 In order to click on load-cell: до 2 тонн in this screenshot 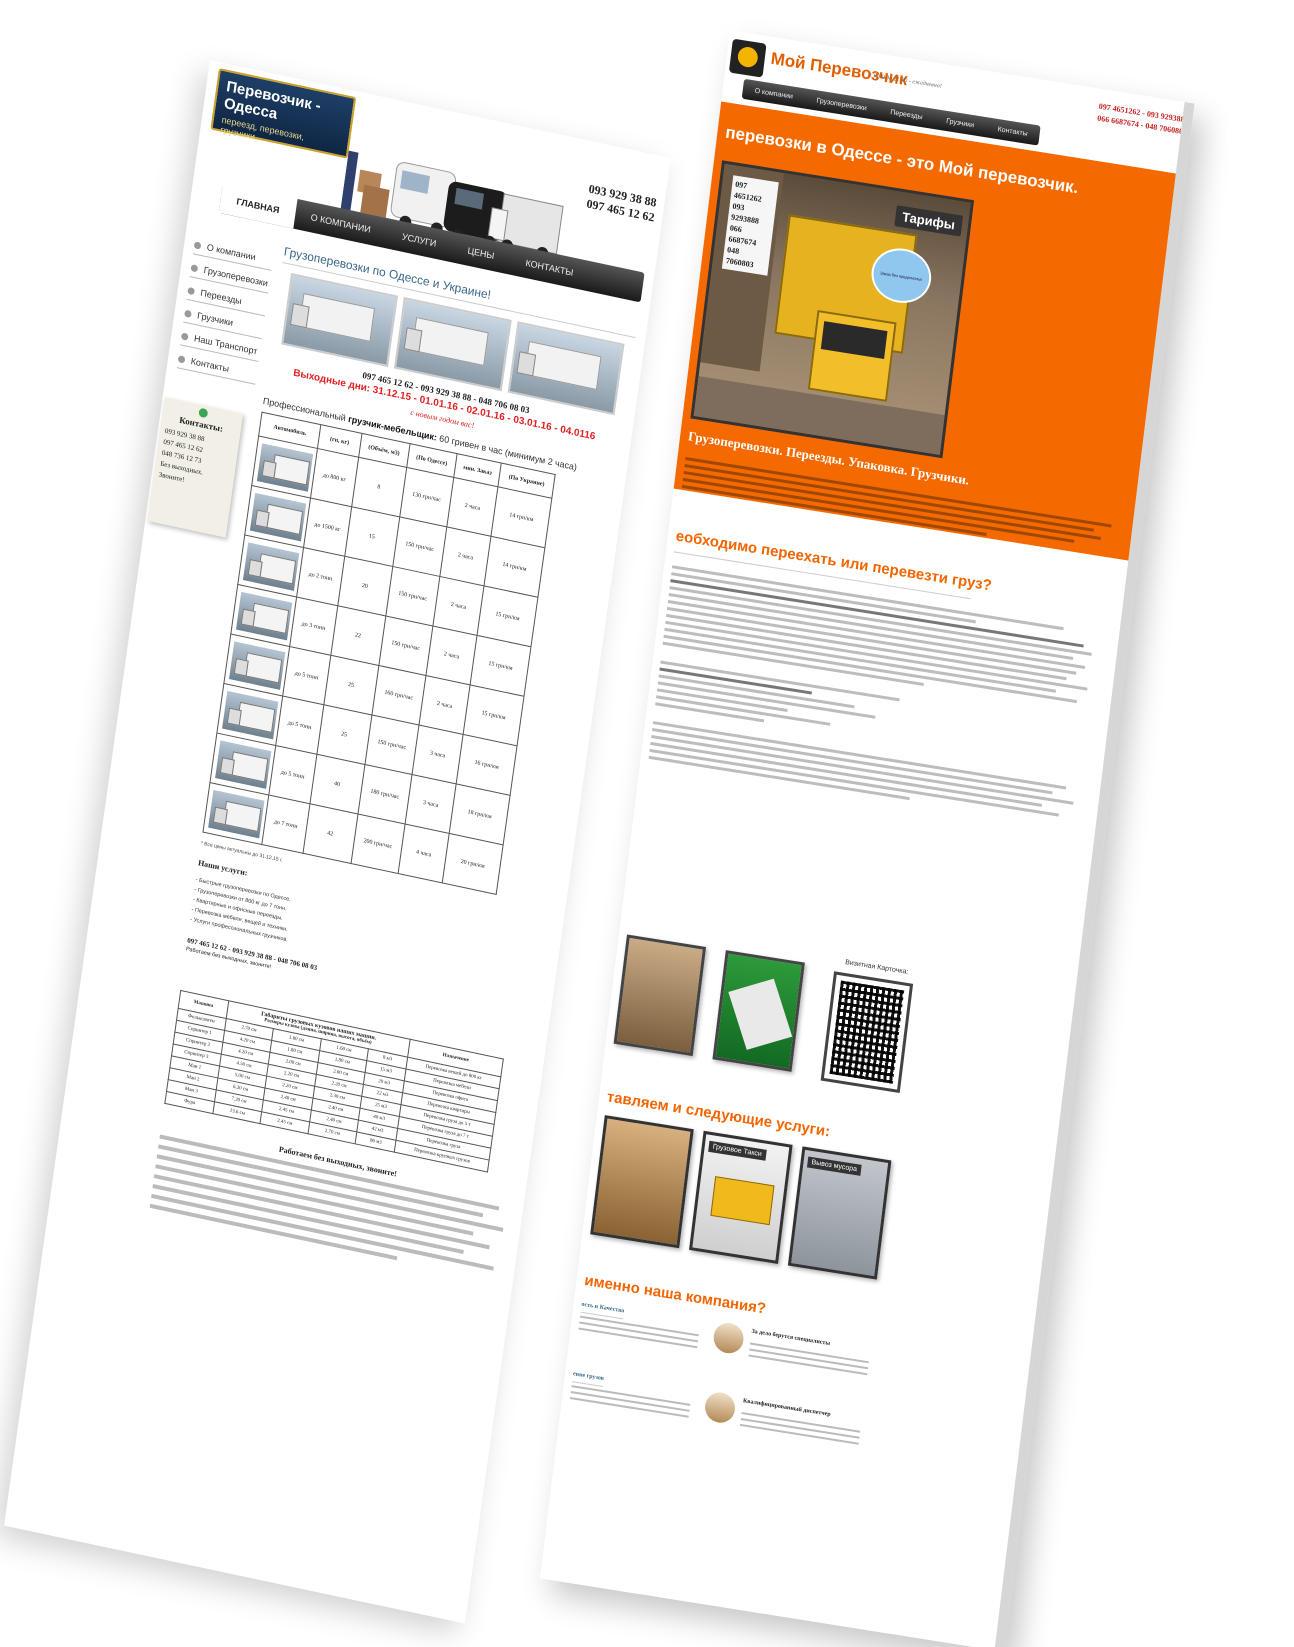, I will do `click(320, 576)`.